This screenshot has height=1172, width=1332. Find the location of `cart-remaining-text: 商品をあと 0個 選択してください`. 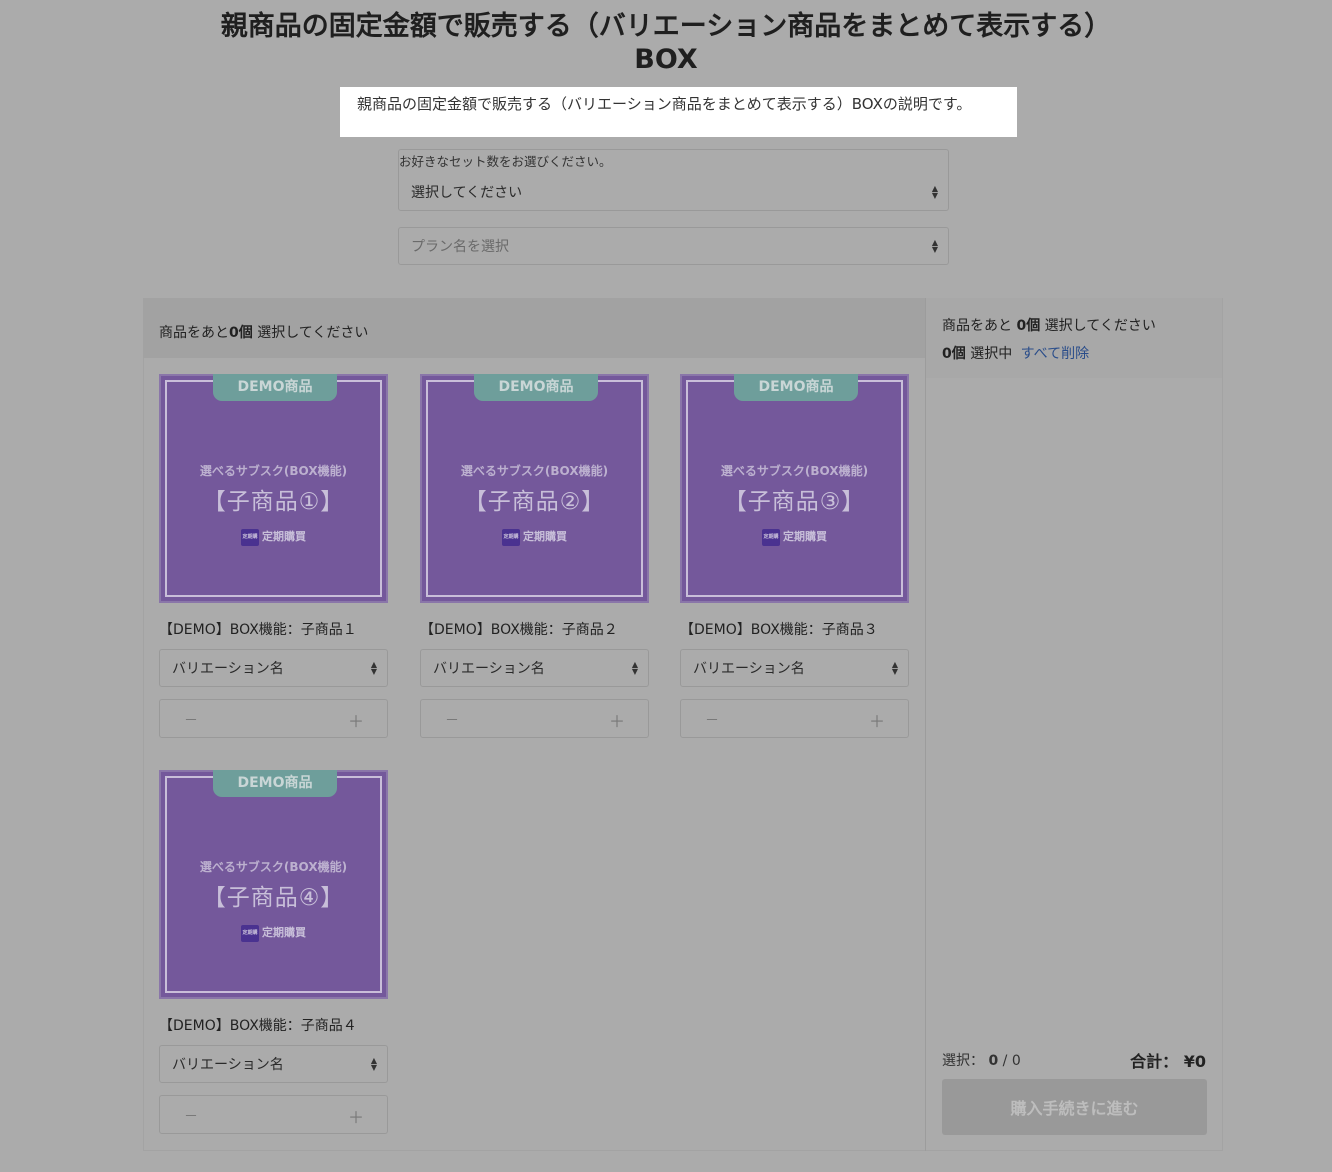

cart-remaining-text: 商品をあと 0個 選択してください is located at coordinates (1049, 325).